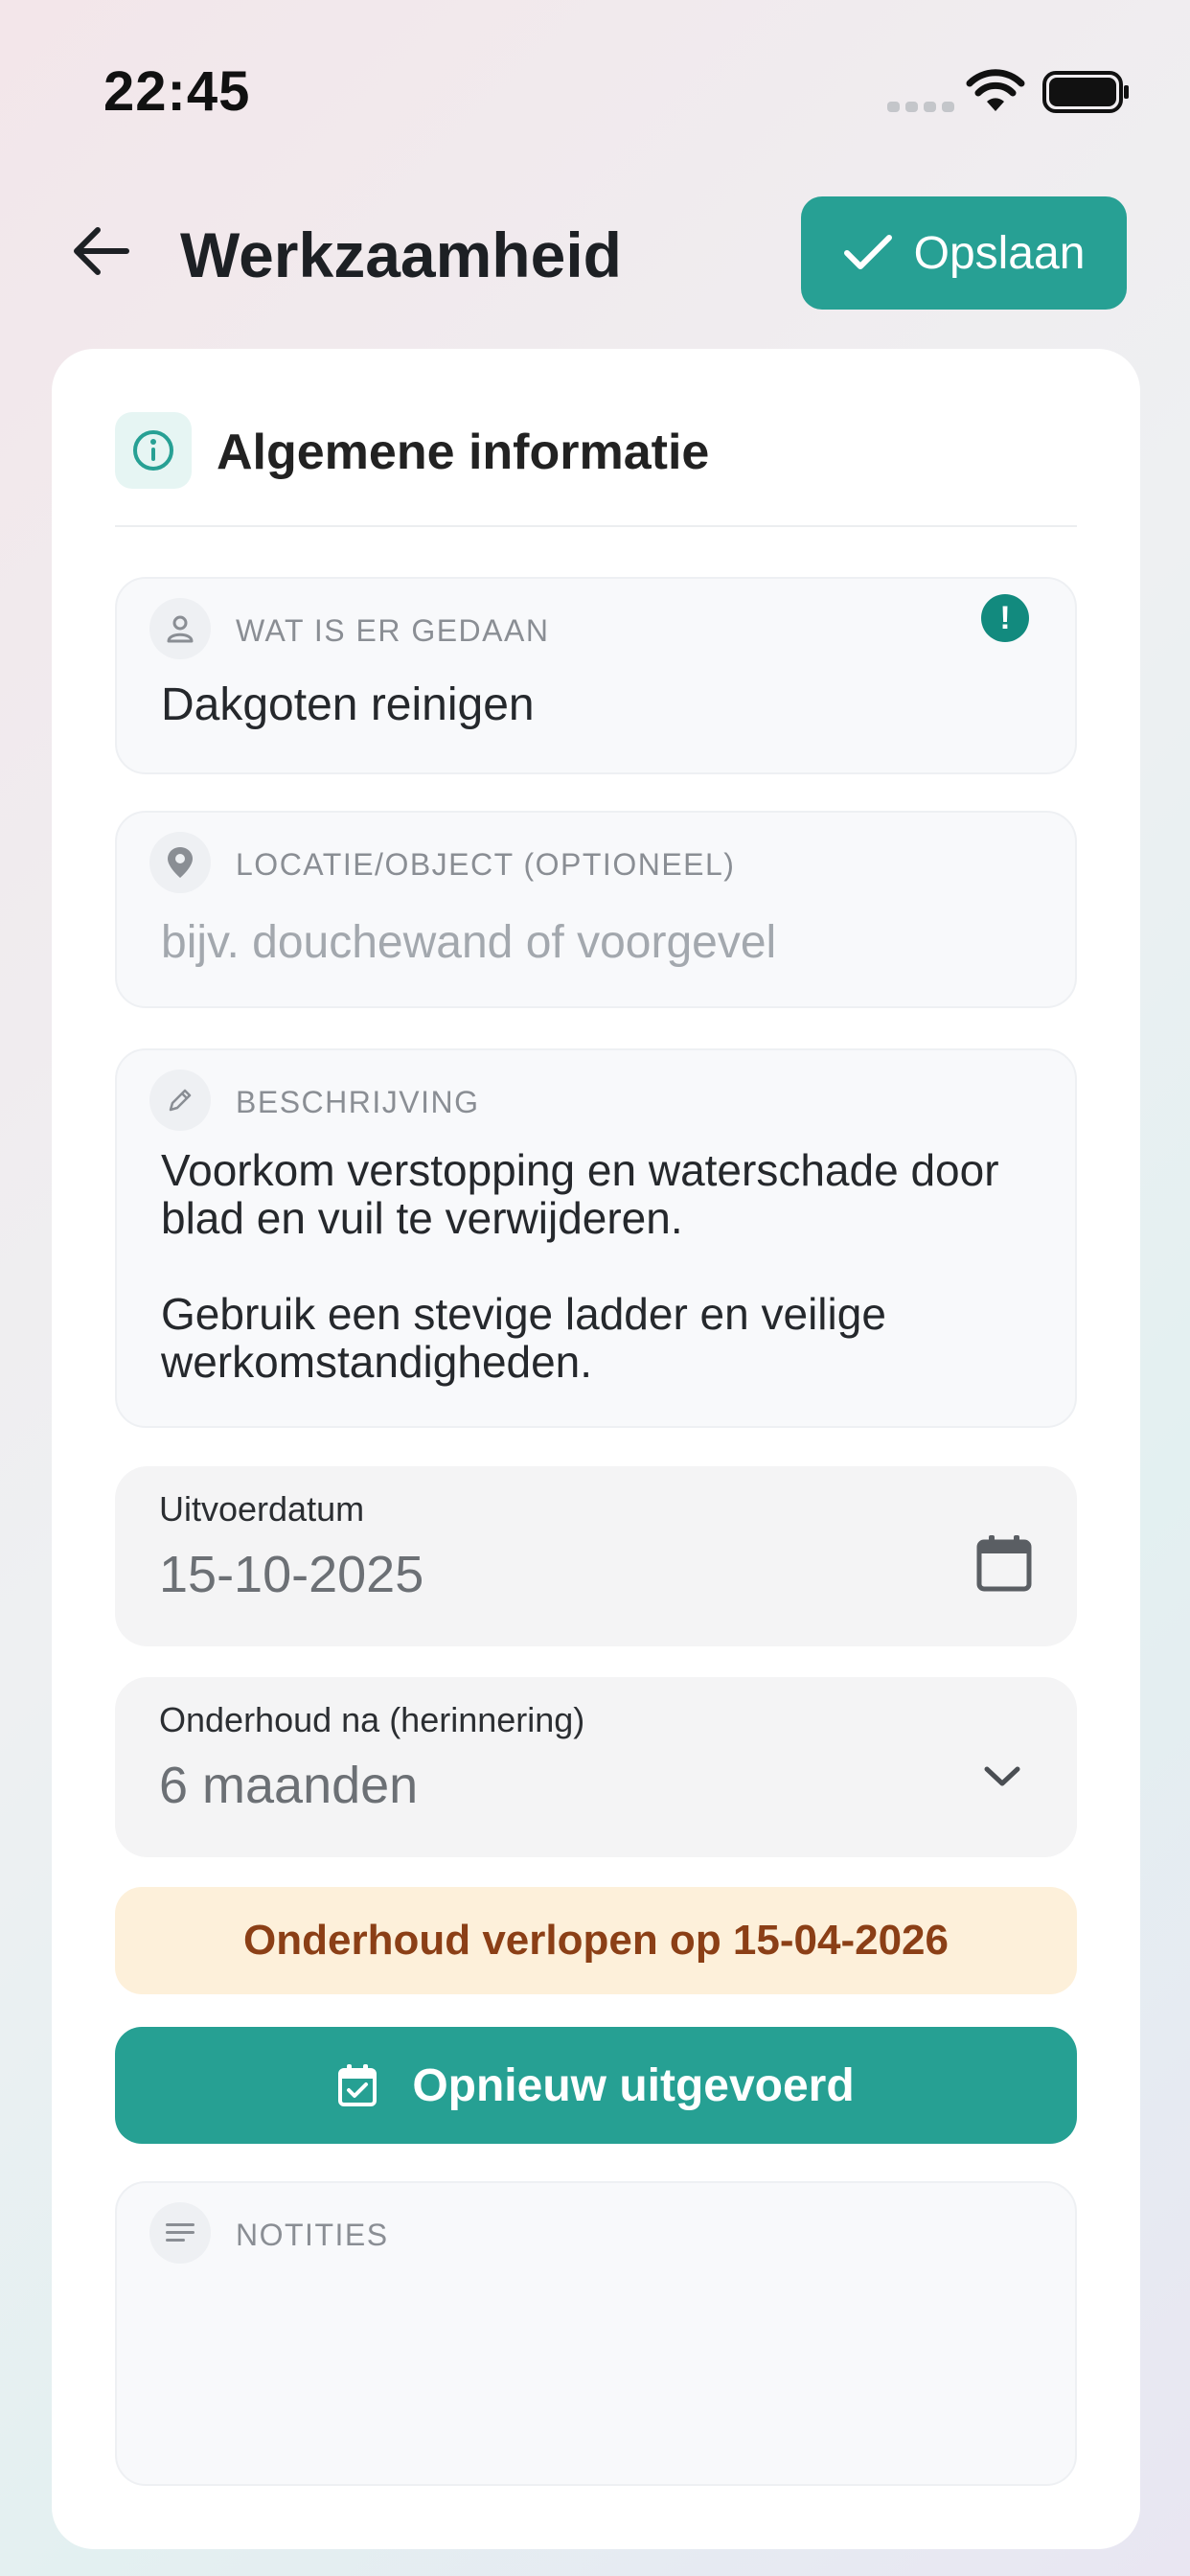  What do you see at coordinates (634, 2085) in the screenshot?
I see `redo-button-label: Opnieuw uitgevoerd` at bounding box center [634, 2085].